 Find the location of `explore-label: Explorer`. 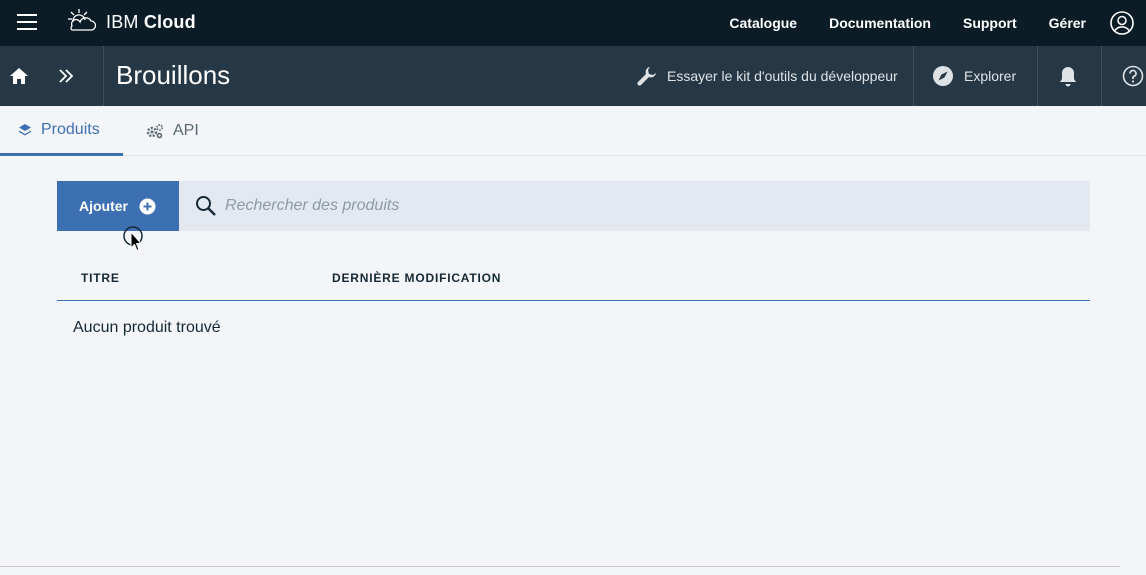

explore-label: Explorer is located at coordinates (990, 76).